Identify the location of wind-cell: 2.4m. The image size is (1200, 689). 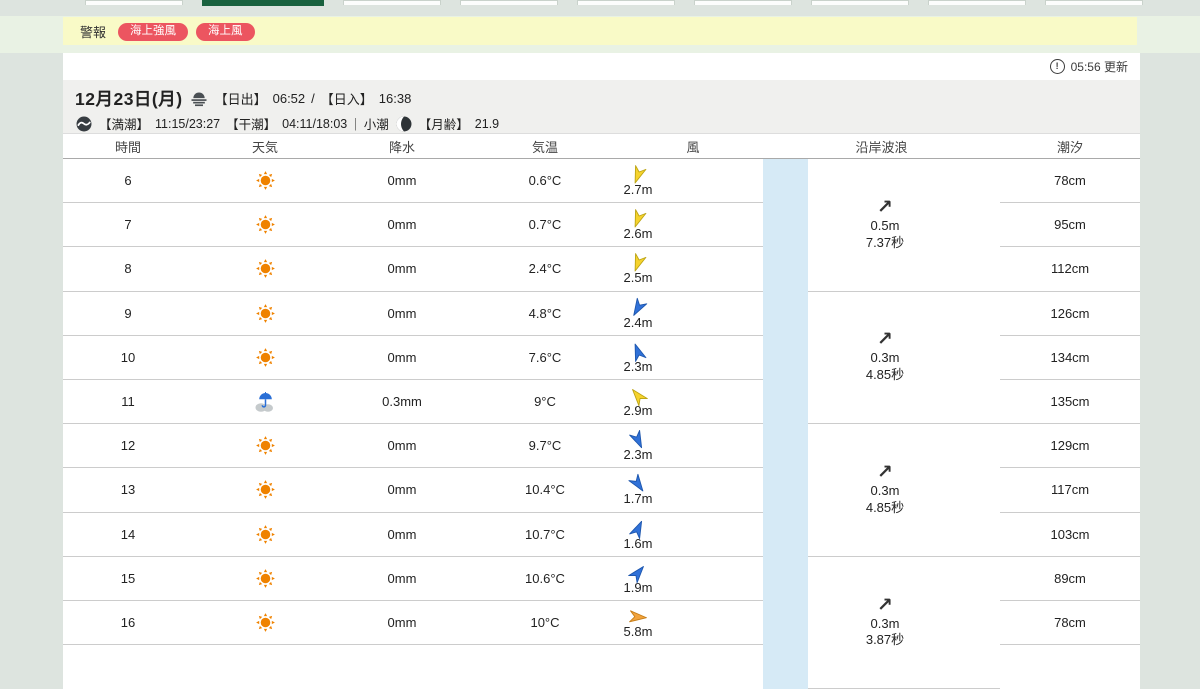
(693, 314).